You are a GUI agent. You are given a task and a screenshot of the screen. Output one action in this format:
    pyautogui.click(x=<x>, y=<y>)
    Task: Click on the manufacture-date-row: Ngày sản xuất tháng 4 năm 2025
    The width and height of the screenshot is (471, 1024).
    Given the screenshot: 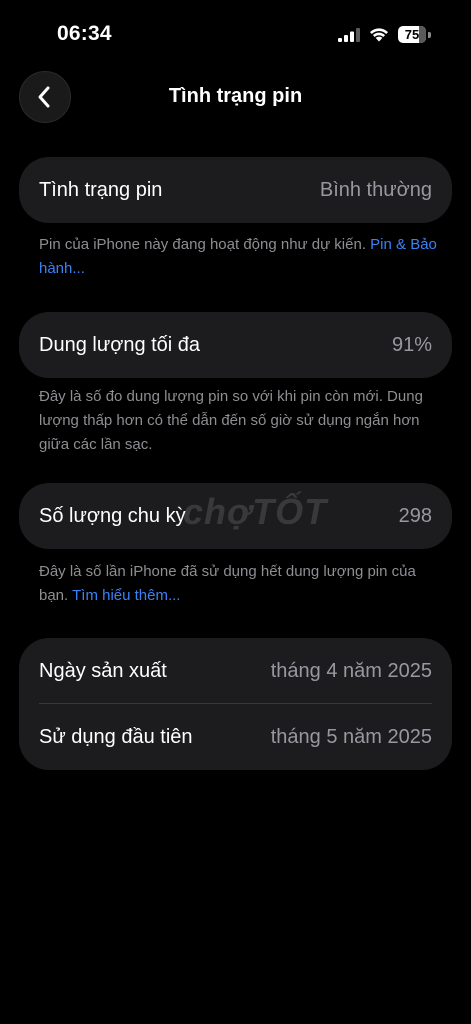 What is the action you would take?
    pyautogui.click(x=235, y=671)
    